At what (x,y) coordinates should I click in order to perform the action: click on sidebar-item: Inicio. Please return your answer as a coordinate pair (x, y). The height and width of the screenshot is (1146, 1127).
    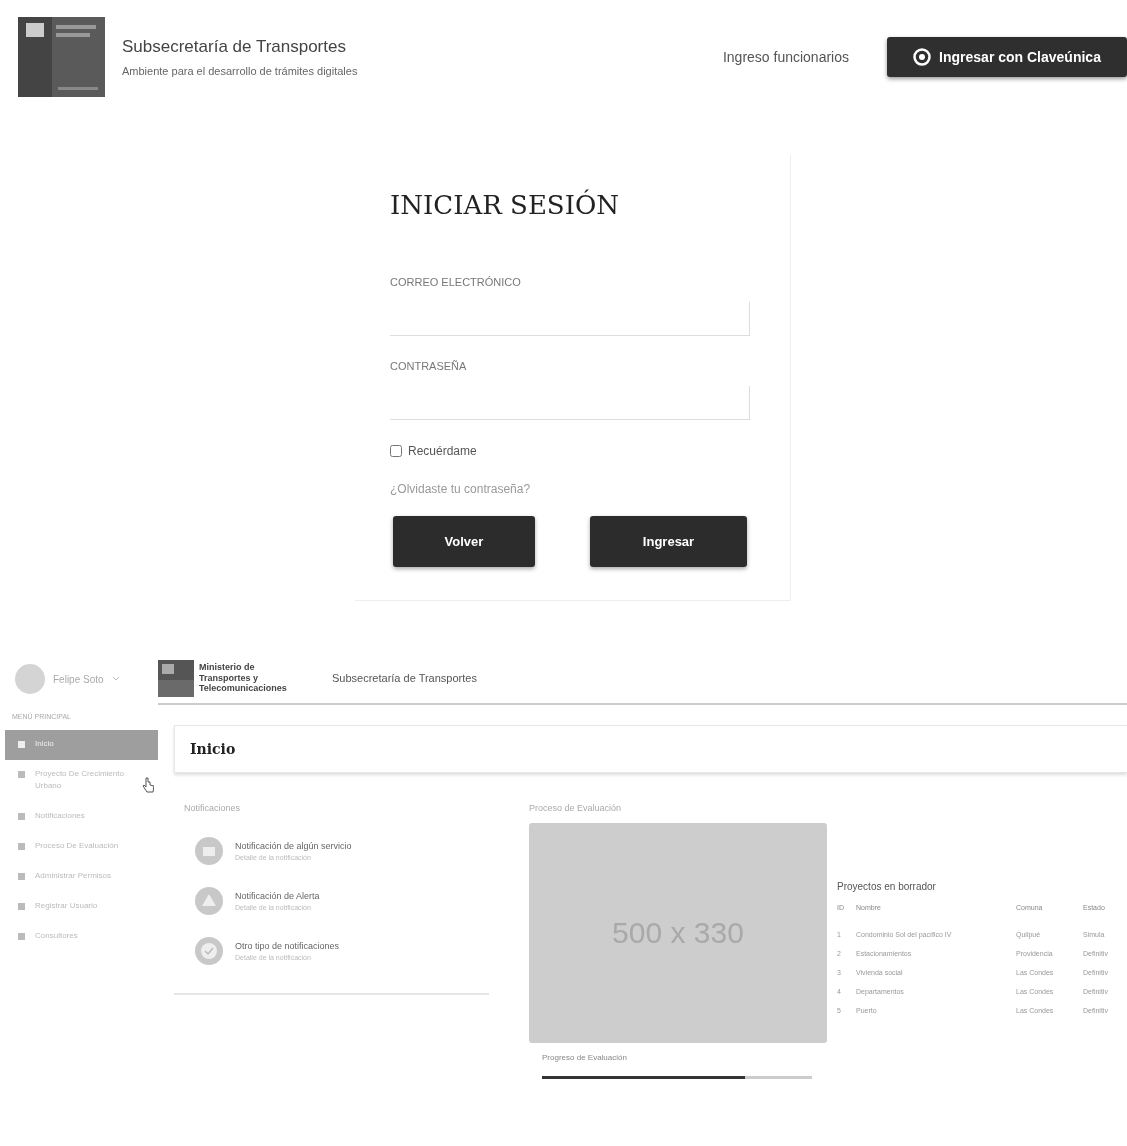
    Looking at the image, I should click on (81, 745).